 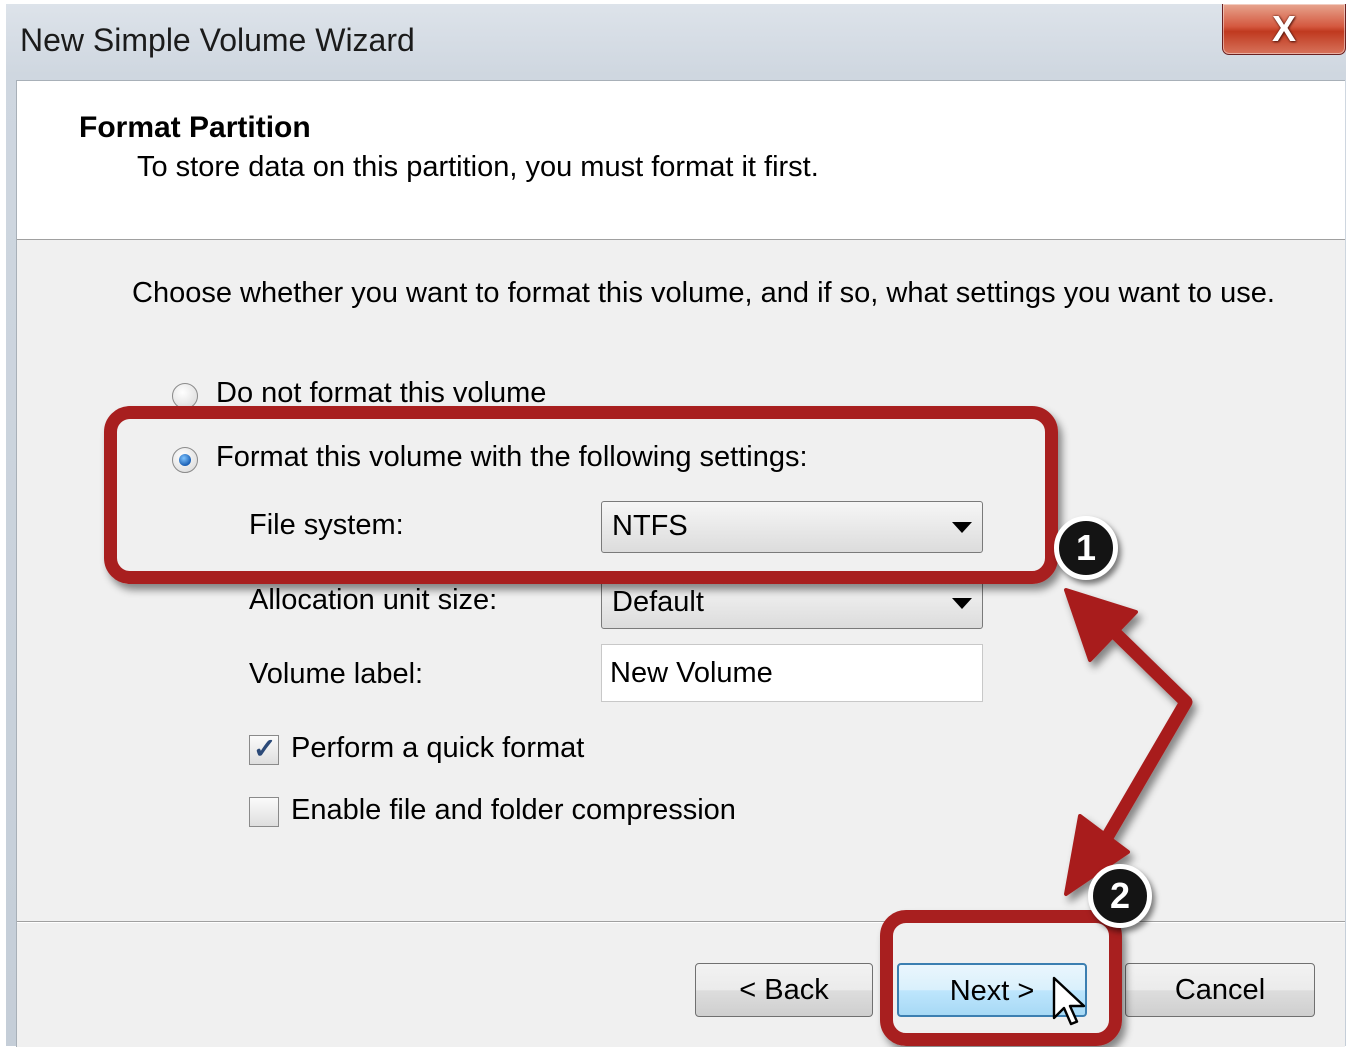 I want to click on highlight-format-settings, so click(x=581, y=495).